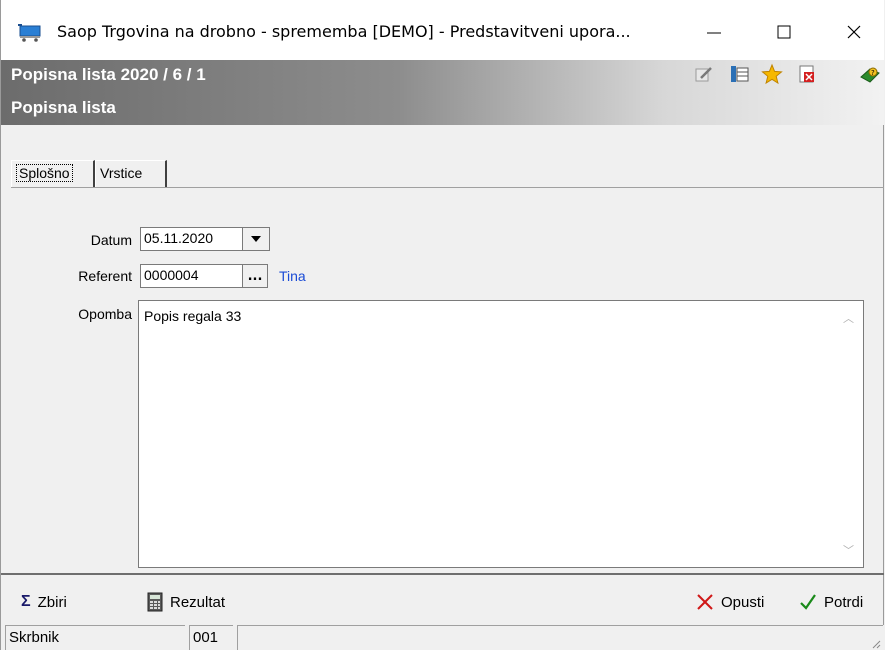 The width and height of the screenshot is (885, 650). I want to click on toolbar-separator, so click(442, 574).